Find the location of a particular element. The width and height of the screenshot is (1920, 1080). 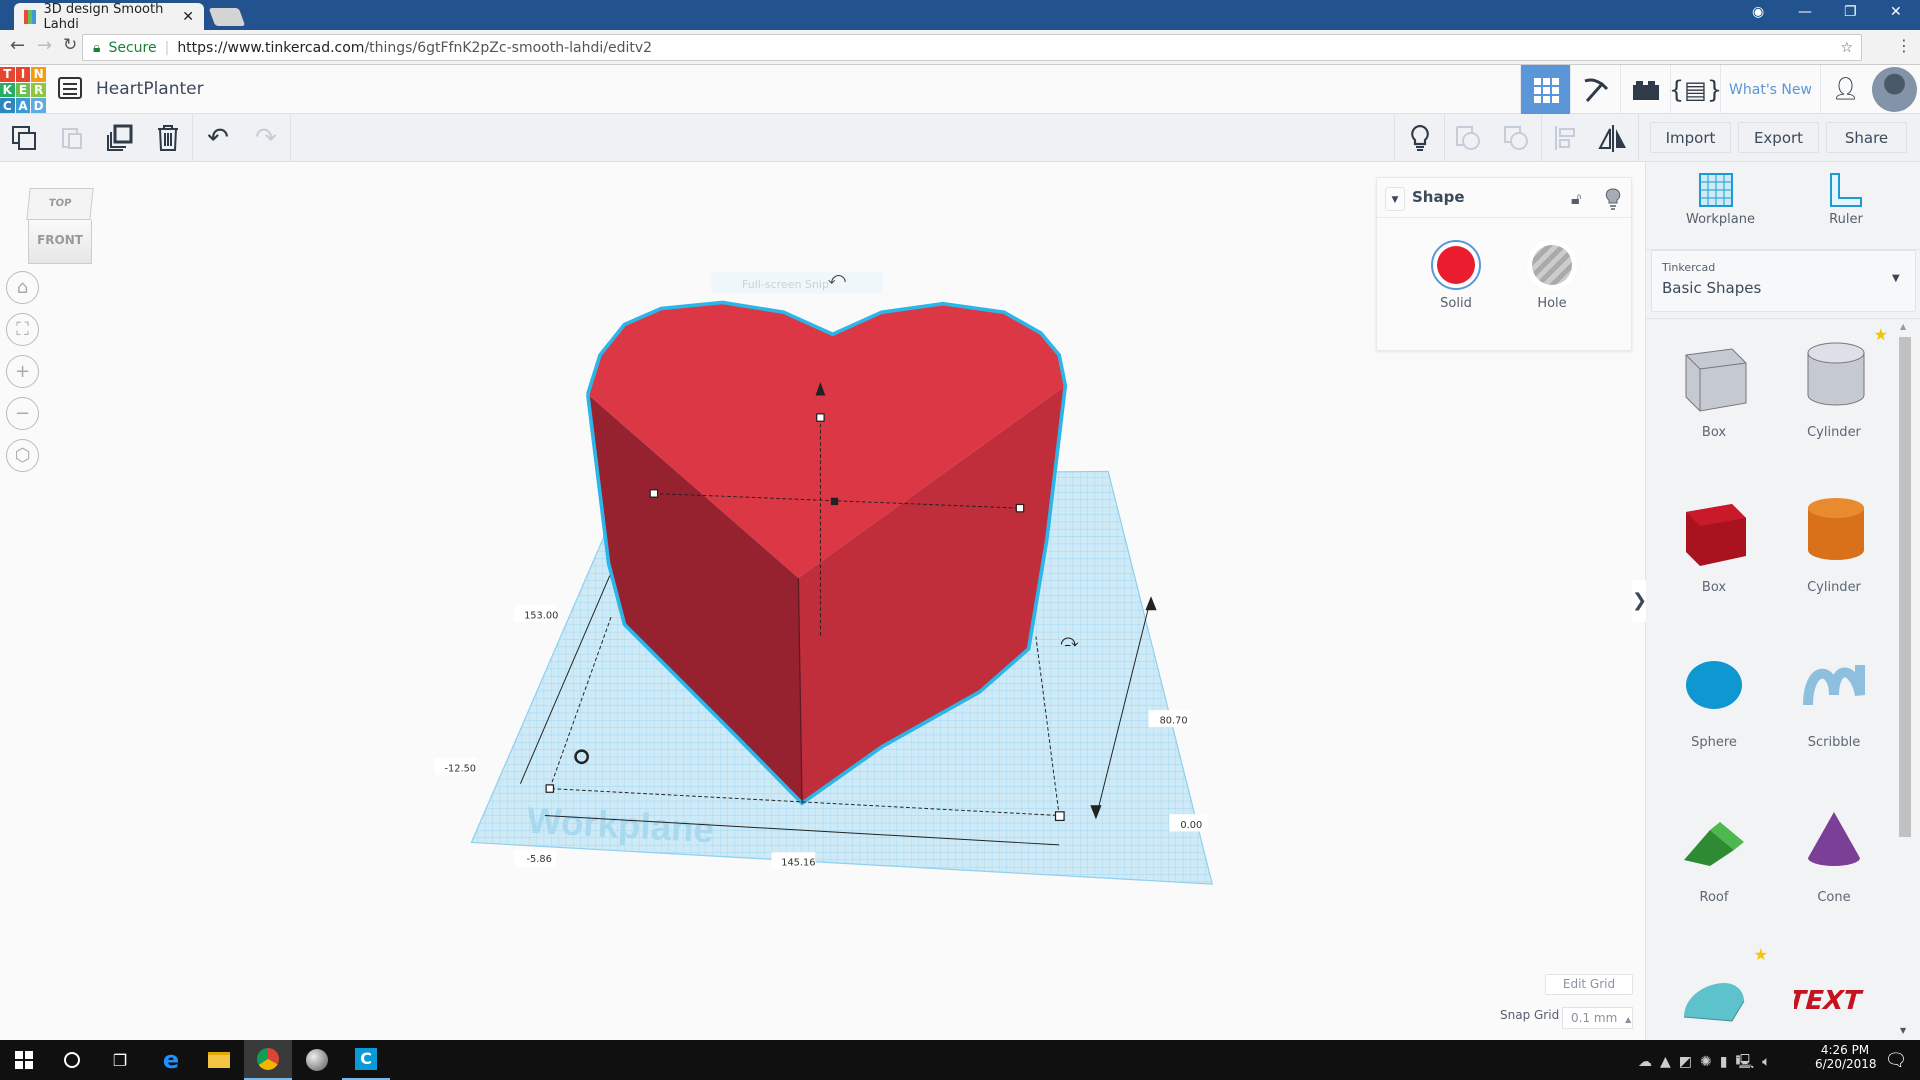

clock: 4:26 PM 6/20/2018 is located at coordinates (1846, 1057).